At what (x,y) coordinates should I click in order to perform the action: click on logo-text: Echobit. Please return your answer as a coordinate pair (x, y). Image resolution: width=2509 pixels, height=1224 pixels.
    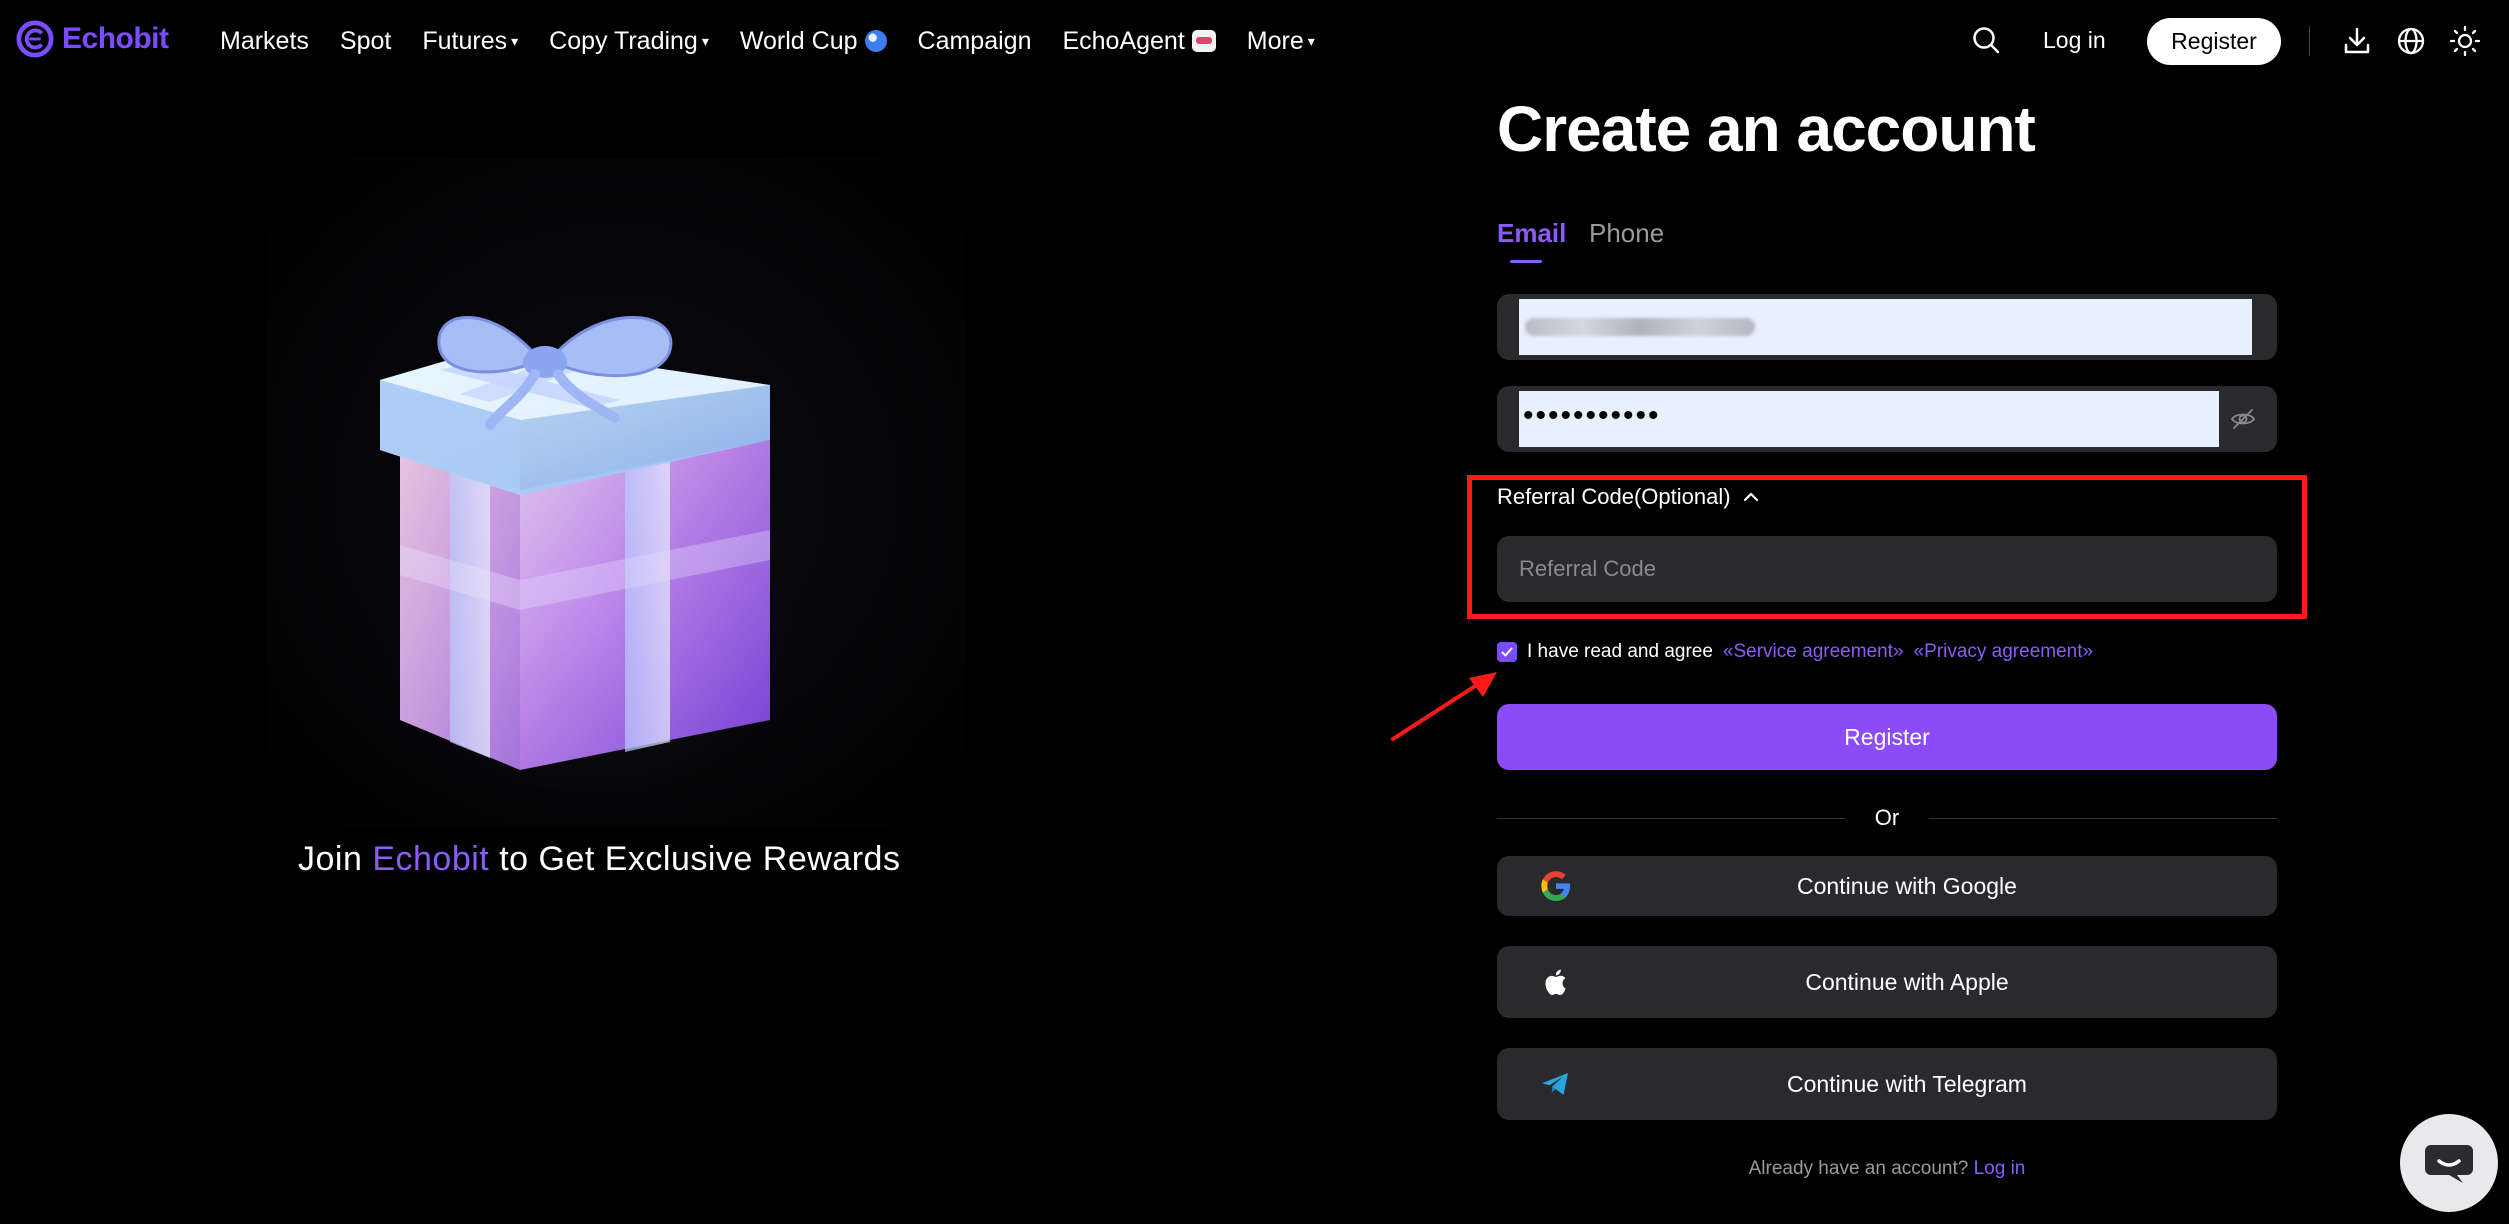
    Looking at the image, I should click on (115, 38).